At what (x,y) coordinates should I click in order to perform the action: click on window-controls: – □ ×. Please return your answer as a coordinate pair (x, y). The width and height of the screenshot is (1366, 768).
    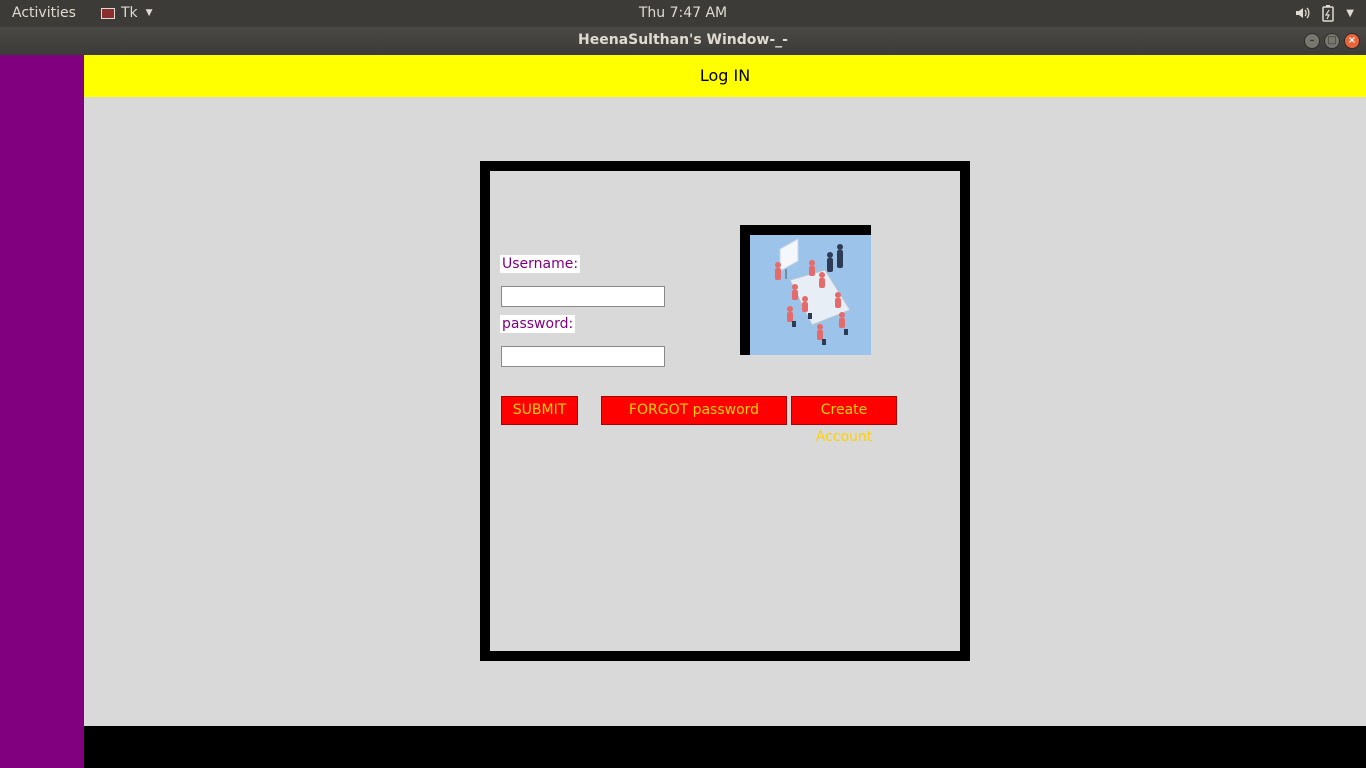
    Looking at the image, I should click on (1332, 41).